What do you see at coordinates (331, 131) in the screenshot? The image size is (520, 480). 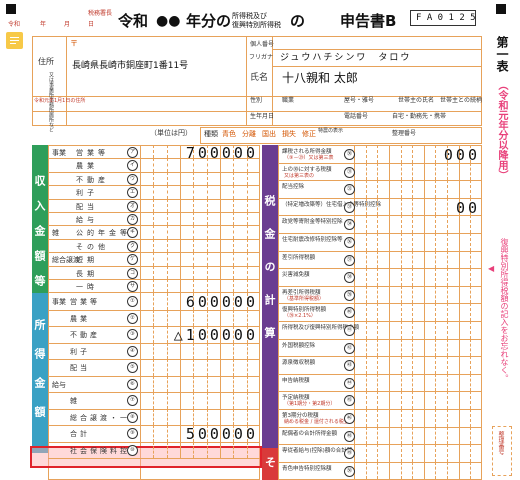 I see `special-label: 特農の表示` at bounding box center [331, 131].